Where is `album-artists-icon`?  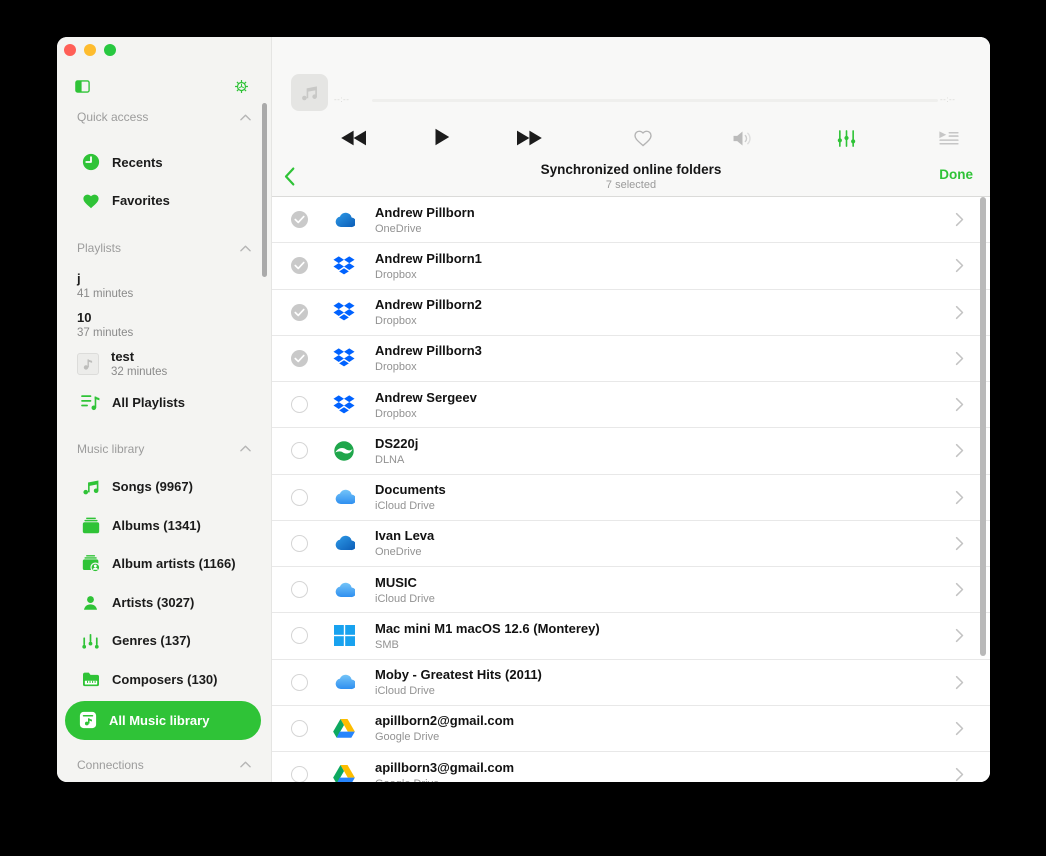 album-artists-icon is located at coordinates (90, 564).